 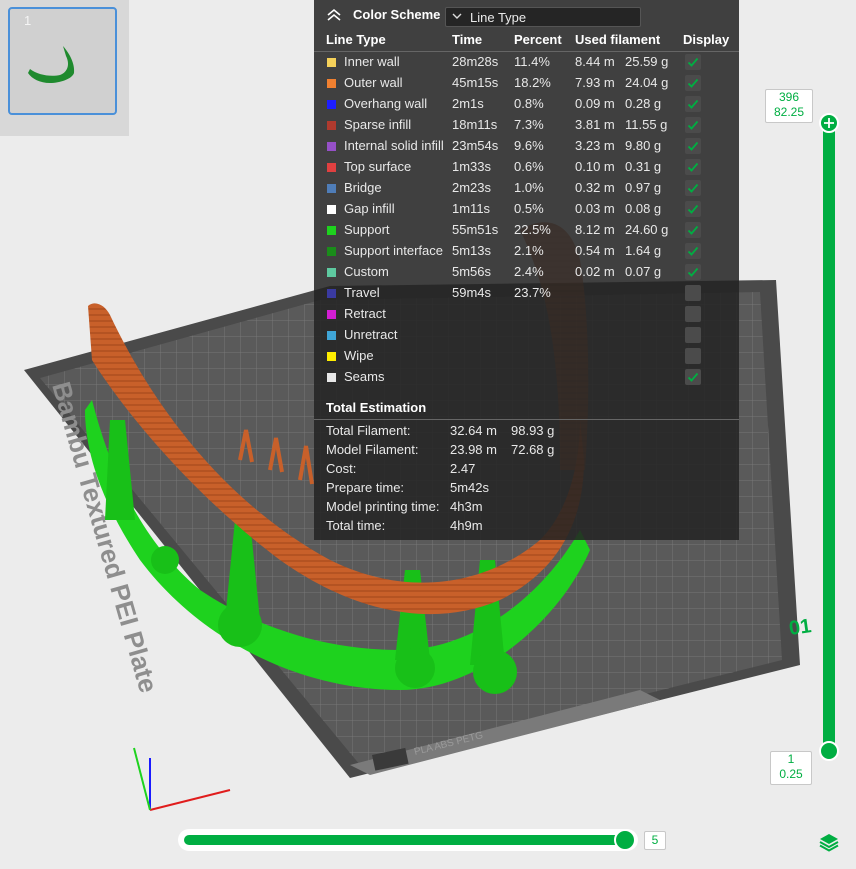 I want to click on legend-cell-weight: 0.31 g, so click(x=643, y=166).